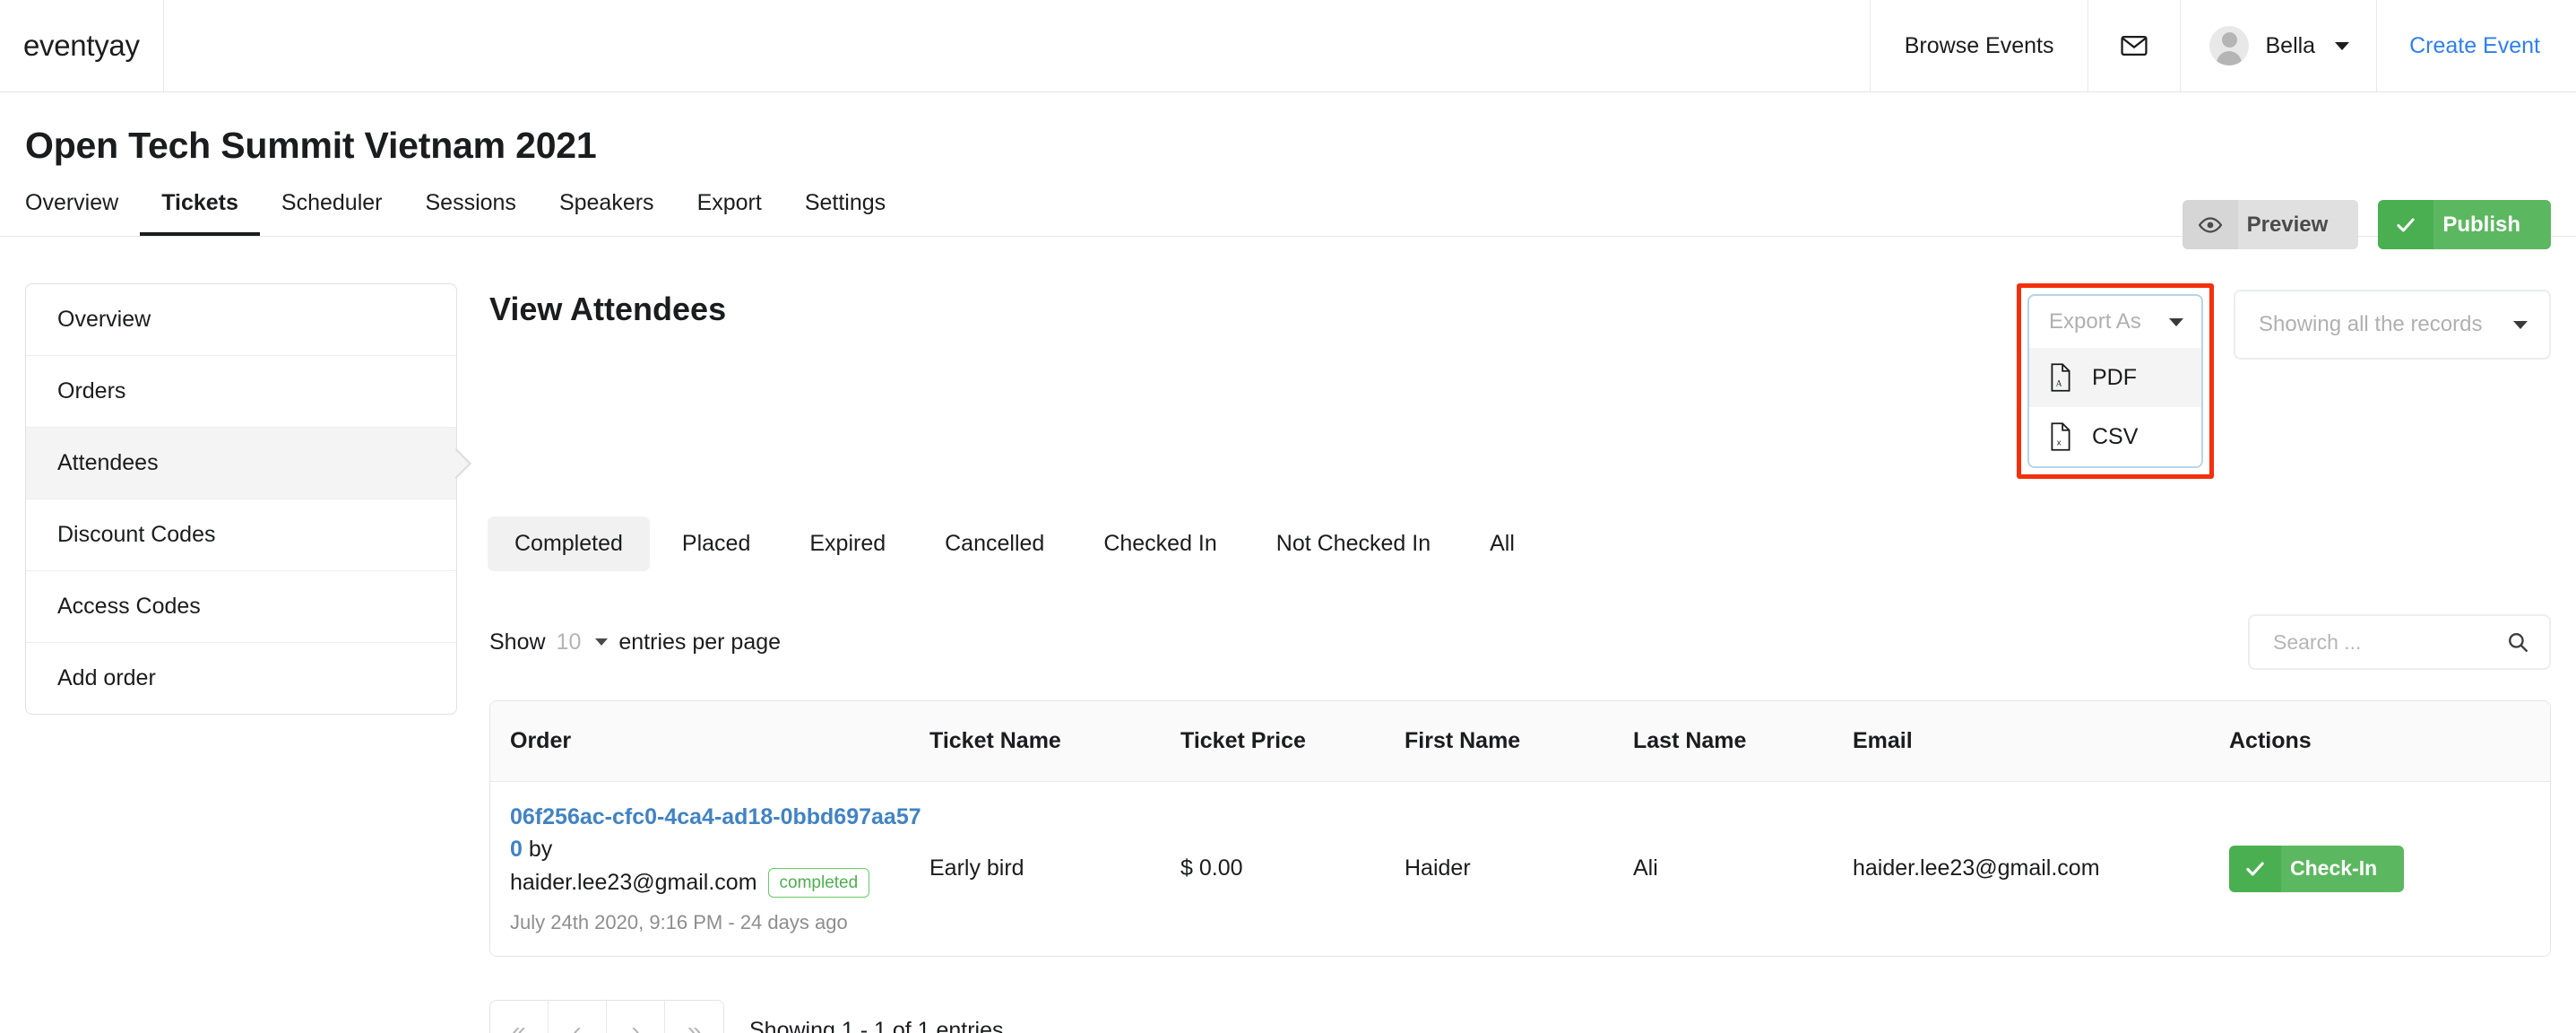 Image resolution: width=2576 pixels, height=1033 pixels. Describe the element at coordinates (569, 642) in the screenshot. I see `entries-count-value: 10` at that location.